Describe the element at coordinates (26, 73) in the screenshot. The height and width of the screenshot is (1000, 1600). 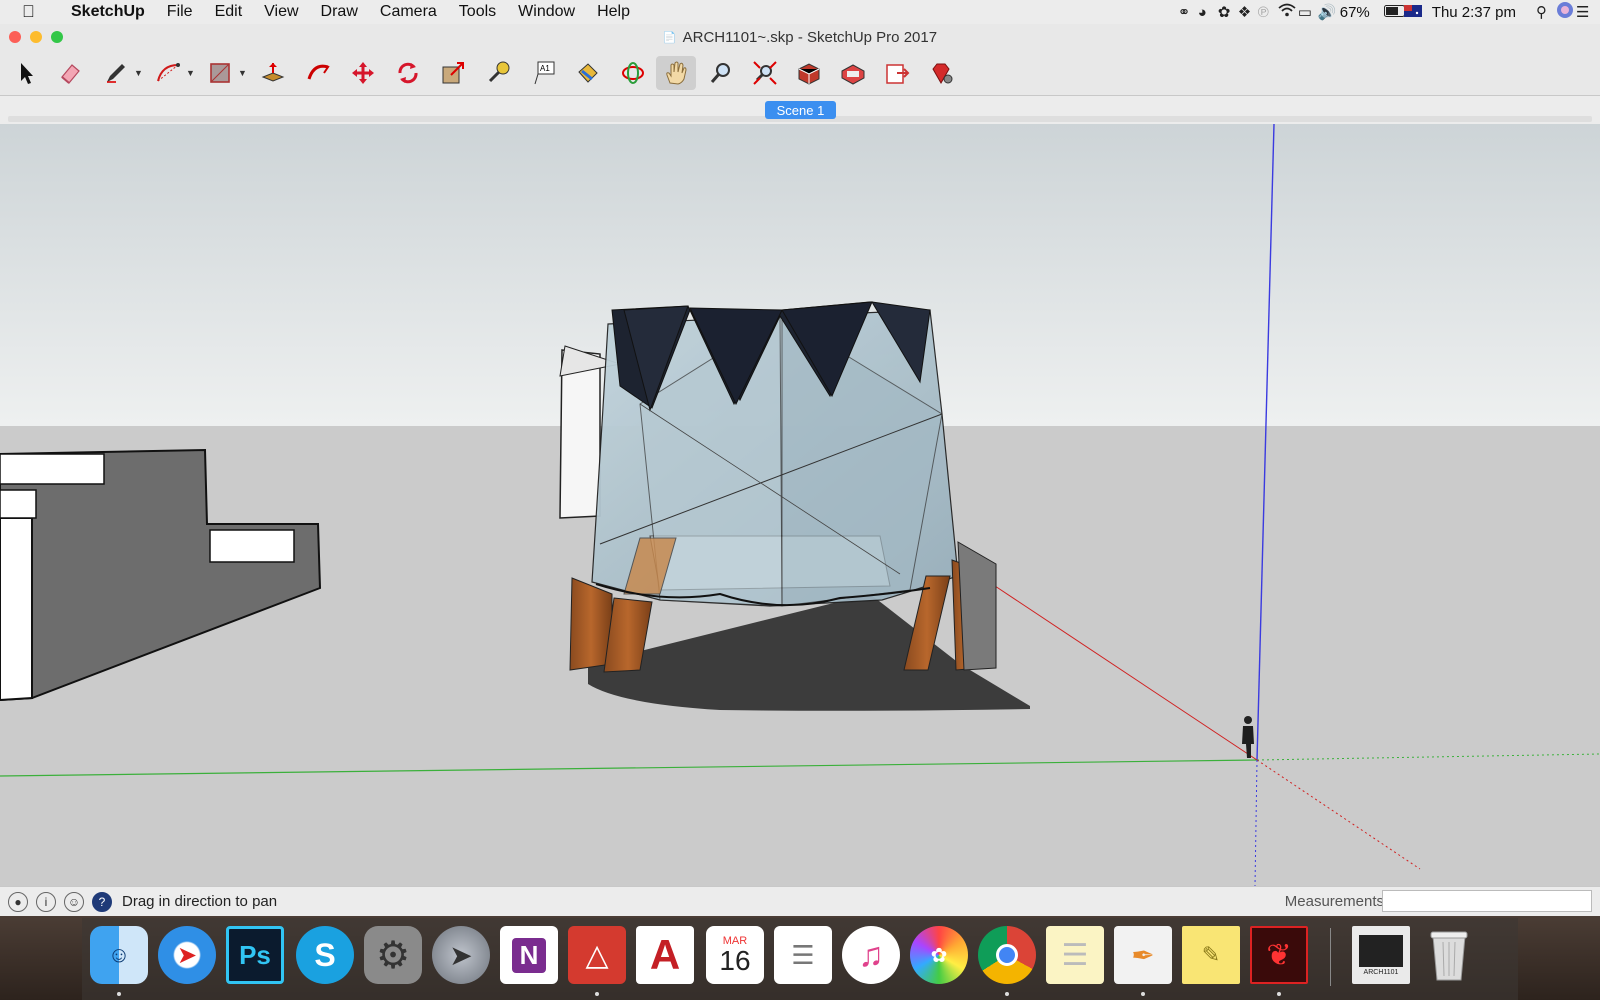
I see `select-tool-button` at that location.